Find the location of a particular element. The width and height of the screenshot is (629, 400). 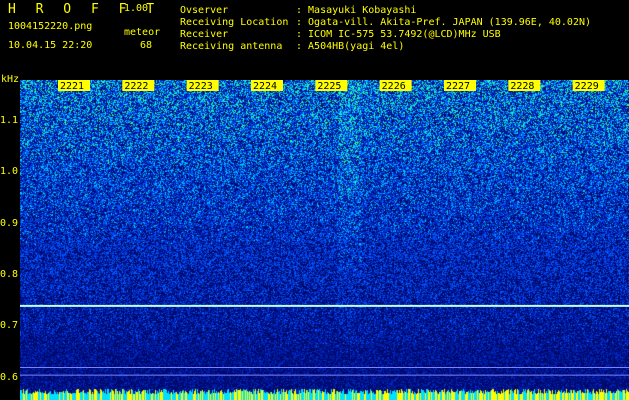

receiver-label: Receiver is located at coordinates (204, 34).